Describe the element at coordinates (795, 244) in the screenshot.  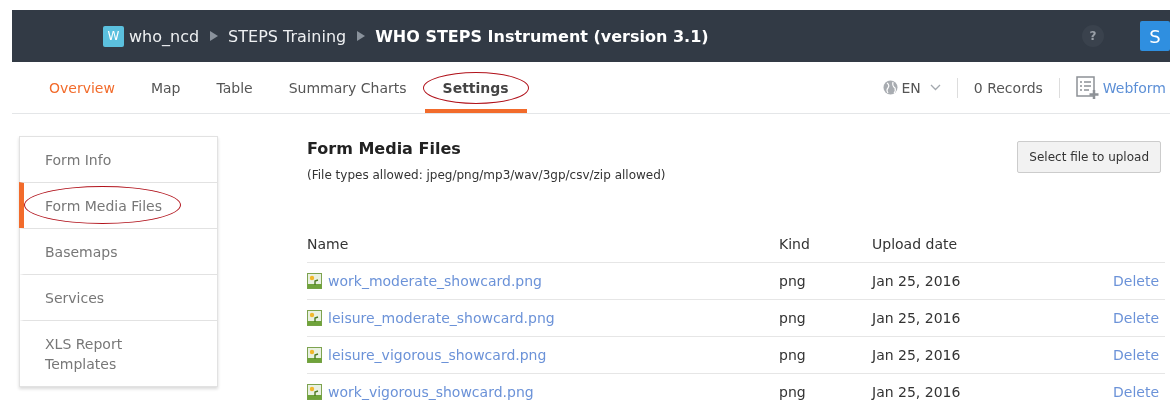
I see `column-header: Kind` at that location.